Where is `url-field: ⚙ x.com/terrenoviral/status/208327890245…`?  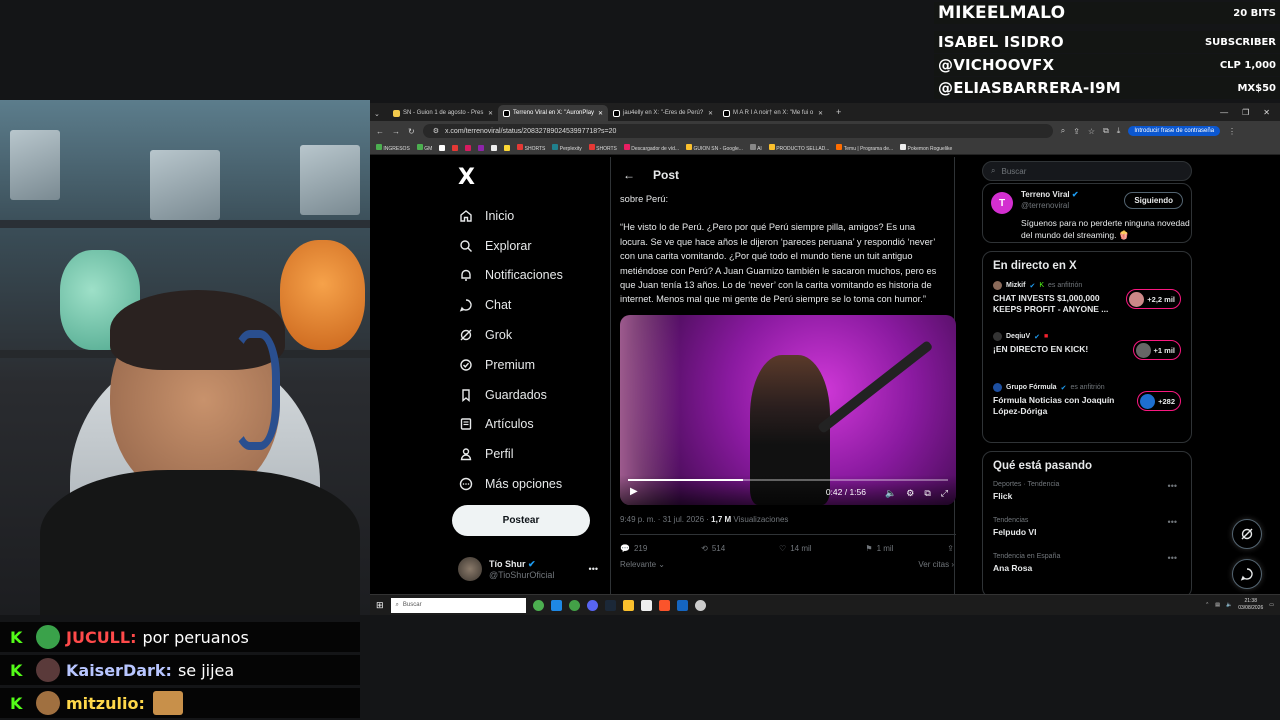 url-field: ⚙ x.com/terrenoviral/status/208327890245… is located at coordinates (737, 131).